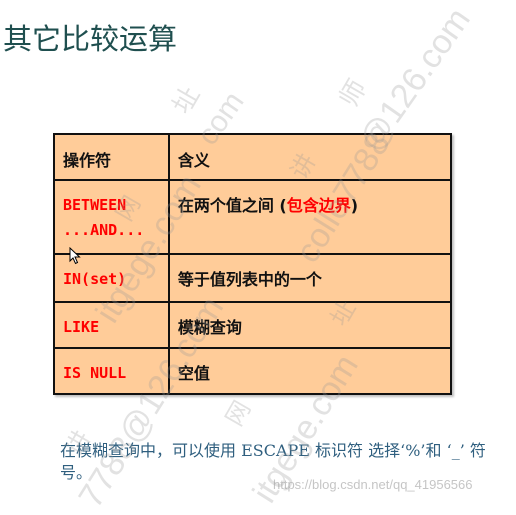 Image resolution: width=516 pixels, height=515 pixels. What do you see at coordinates (111, 325) in the screenshot?
I see `operator-cell: LIKE` at bounding box center [111, 325].